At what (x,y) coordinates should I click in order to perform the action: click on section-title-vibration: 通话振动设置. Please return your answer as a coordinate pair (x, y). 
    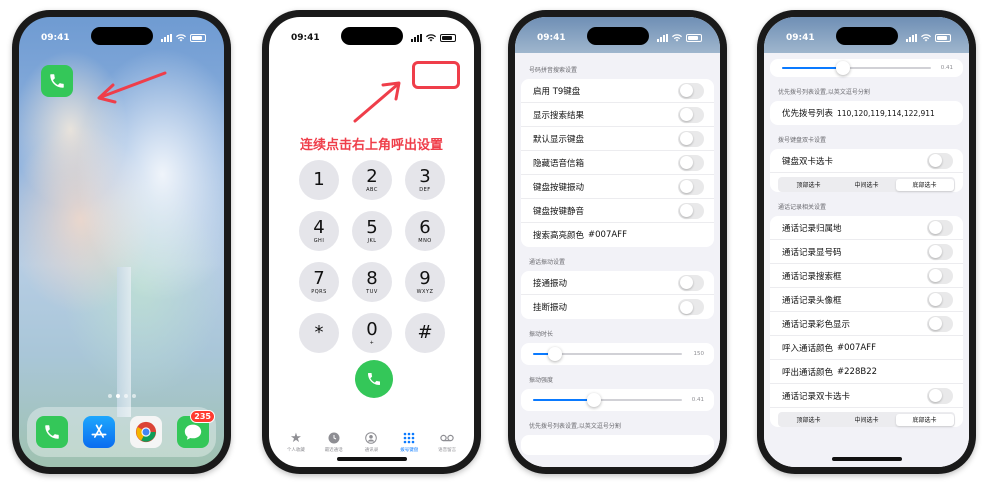
    Looking at the image, I should click on (547, 262).